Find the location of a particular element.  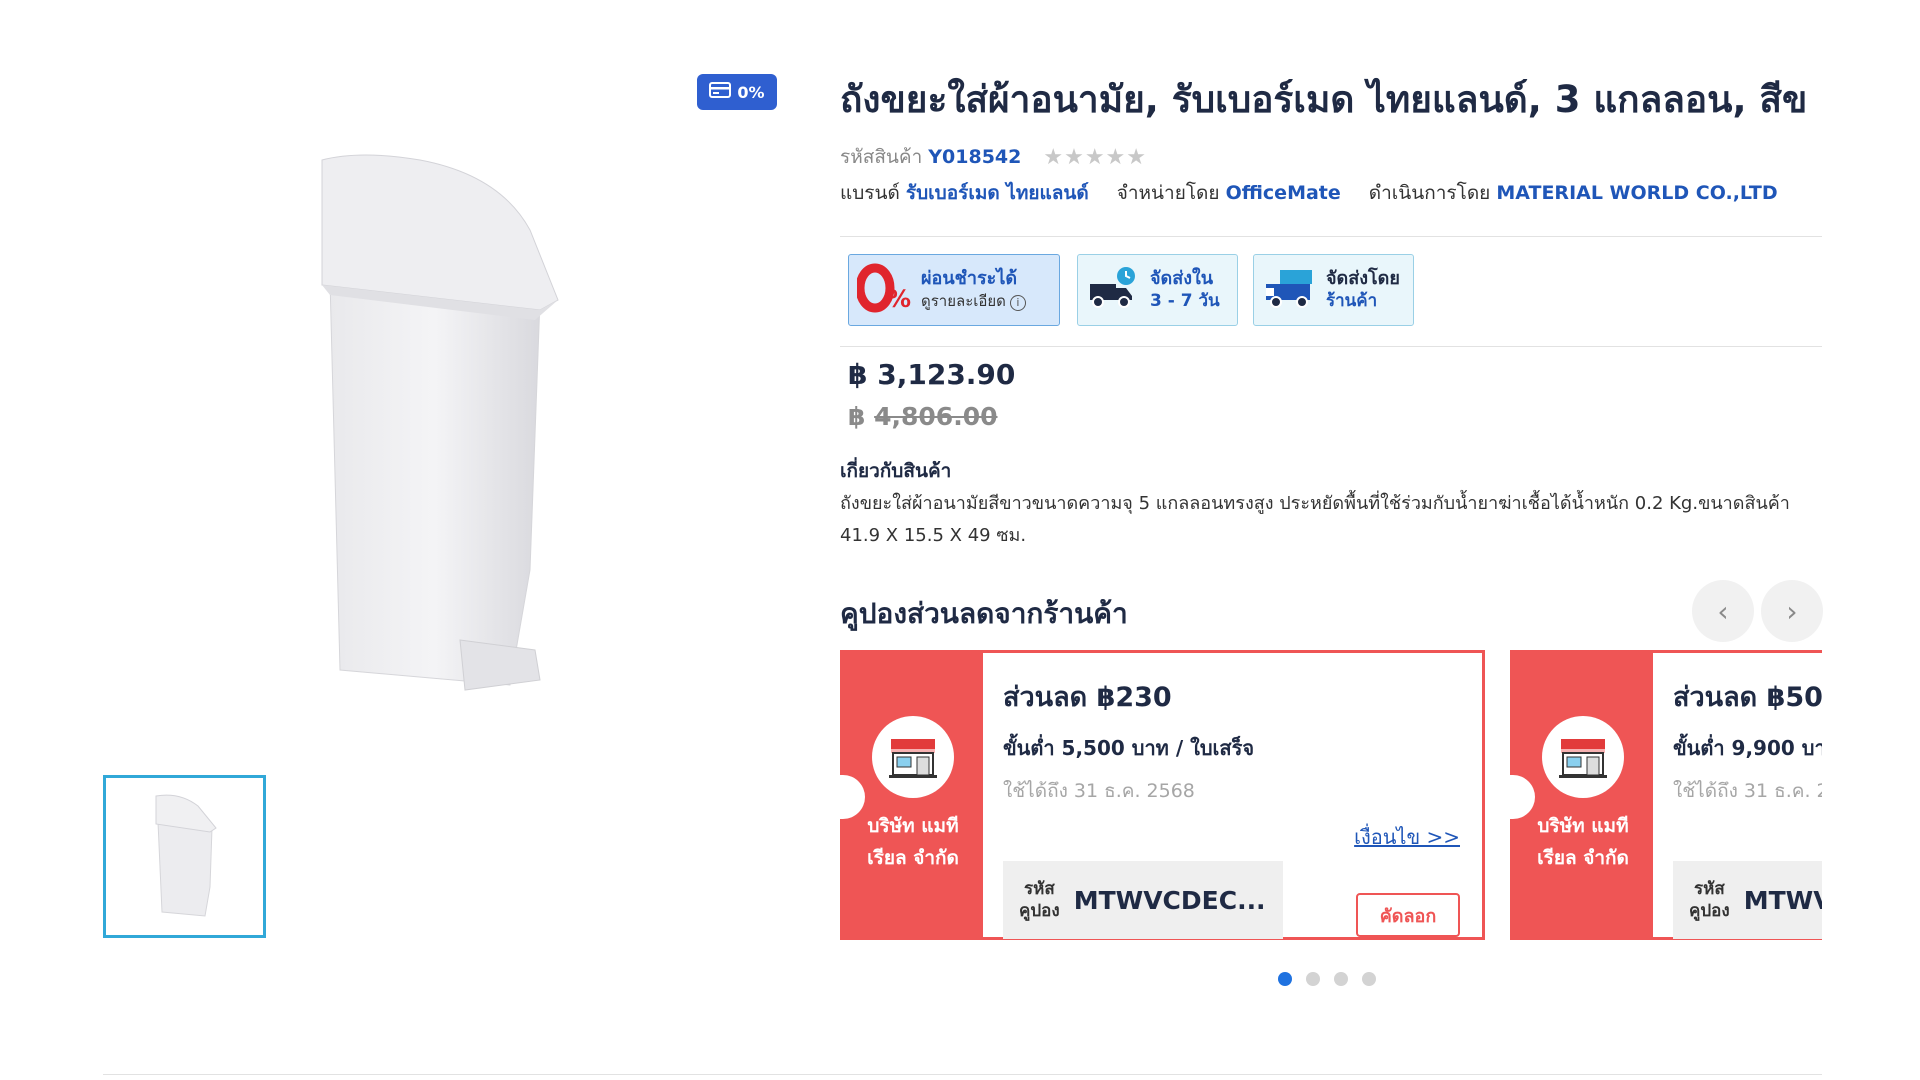

seller-info: จำหน่ายโดย OfficeMate is located at coordinates (1229, 193).